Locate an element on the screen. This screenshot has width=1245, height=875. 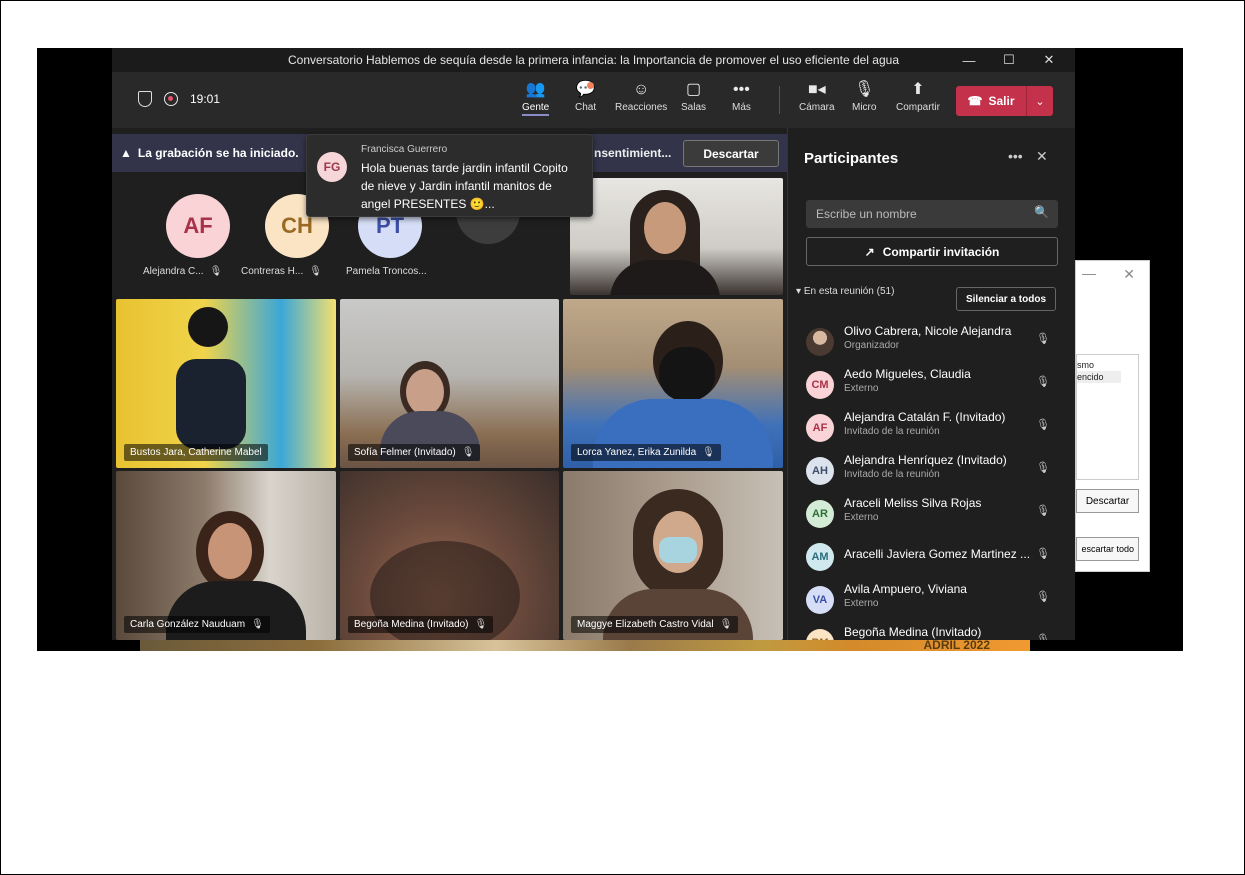
share-invite-button: ↗ Compartir invitación is located at coordinates (932, 251).